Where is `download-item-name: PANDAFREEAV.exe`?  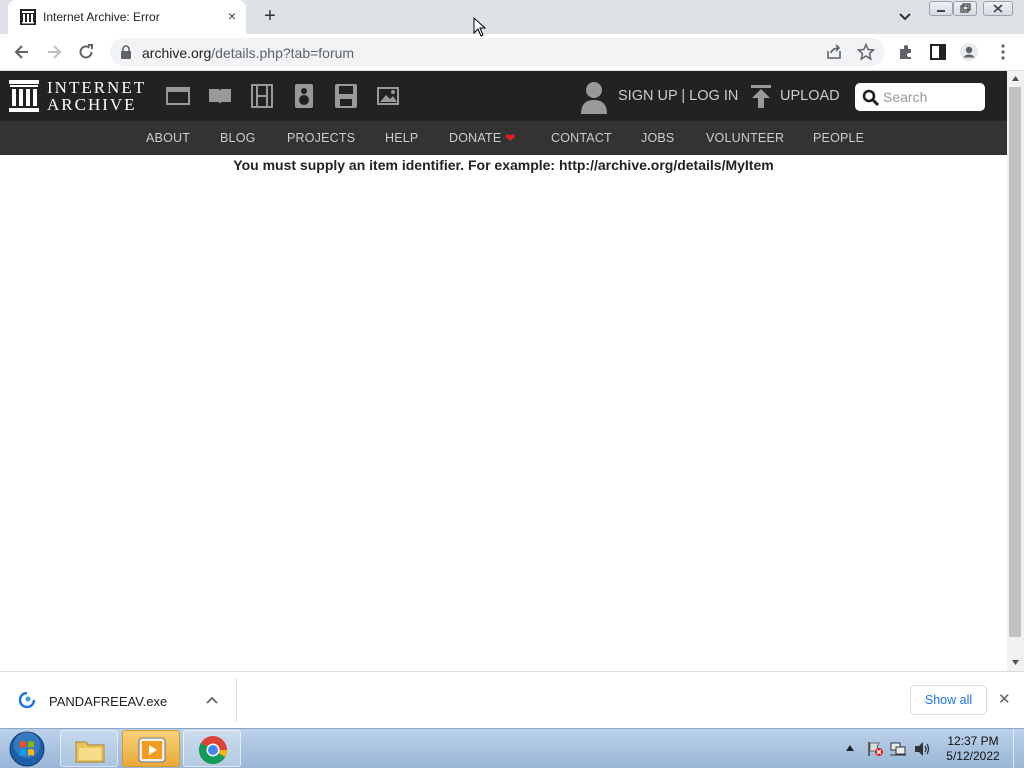
download-item-name: PANDAFREEAV.exe is located at coordinates (108, 701).